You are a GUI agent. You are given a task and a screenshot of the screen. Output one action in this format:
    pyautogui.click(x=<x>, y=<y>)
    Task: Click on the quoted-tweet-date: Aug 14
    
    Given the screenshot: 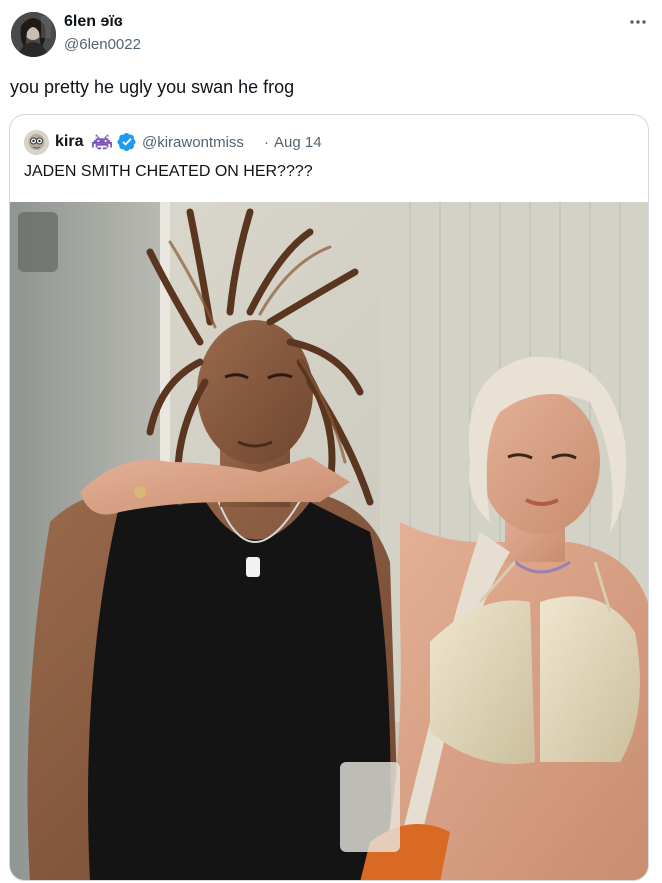 What is the action you would take?
    pyautogui.click(x=298, y=142)
    